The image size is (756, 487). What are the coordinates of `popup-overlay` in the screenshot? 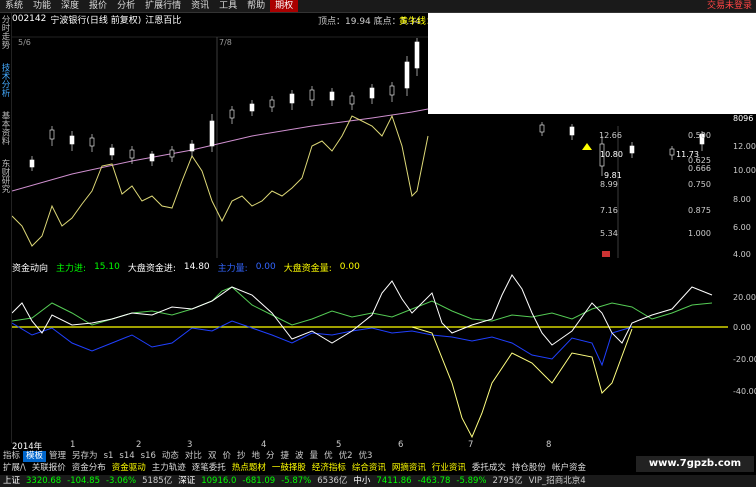 It's located at (592, 63).